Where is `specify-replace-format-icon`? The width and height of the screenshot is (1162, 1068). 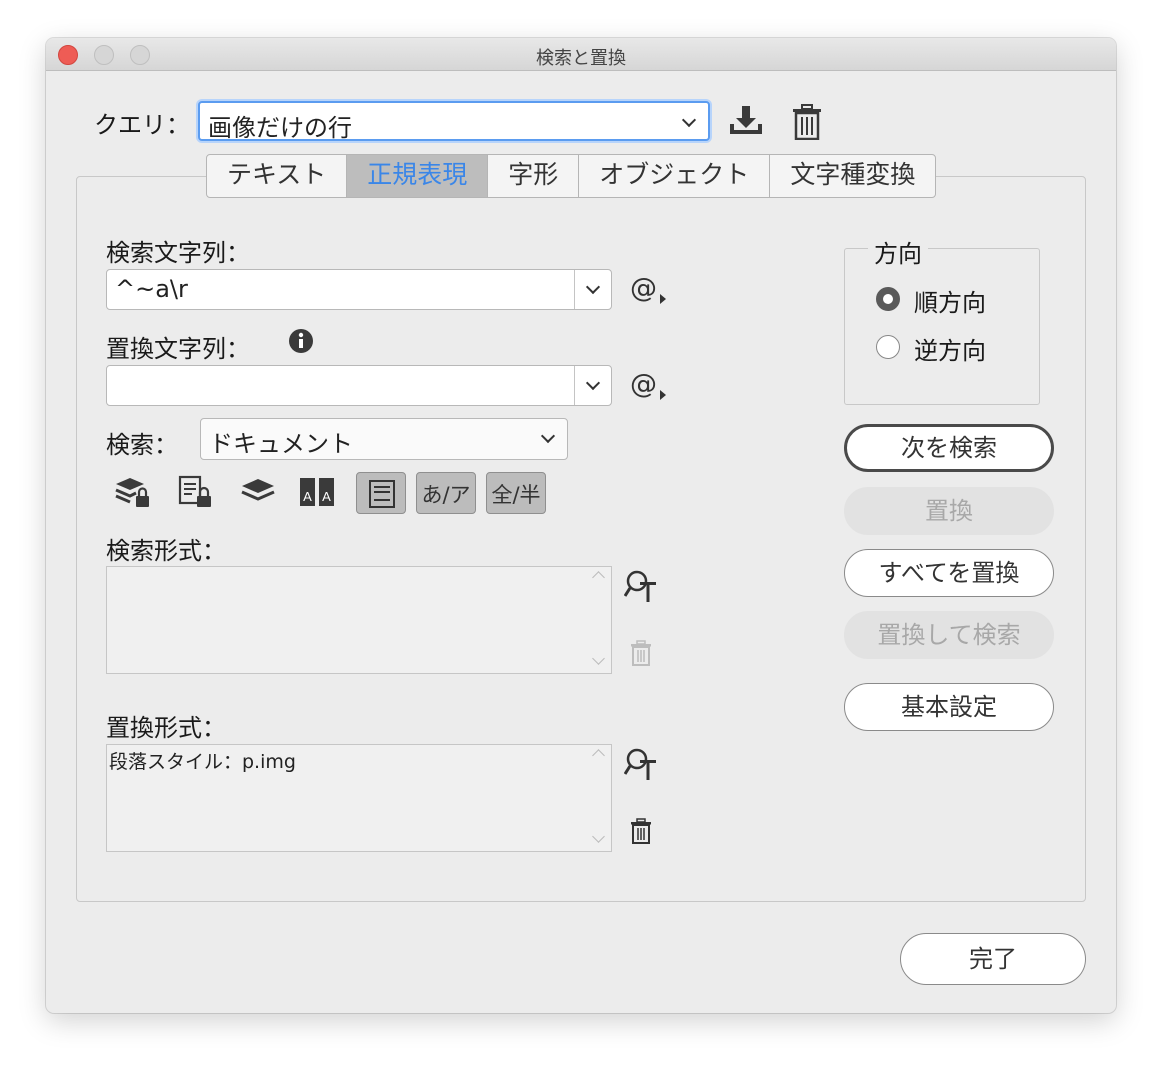 specify-replace-format-icon is located at coordinates (642, 765).